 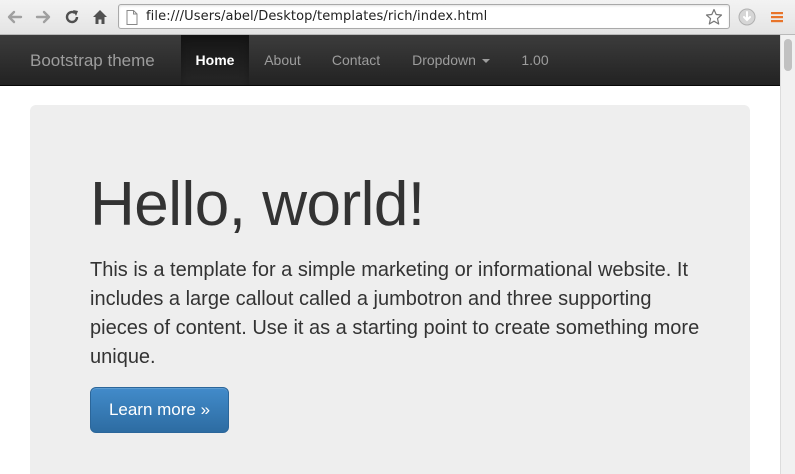 I want to click on download-extension-icon, so click(x=747, y=17).